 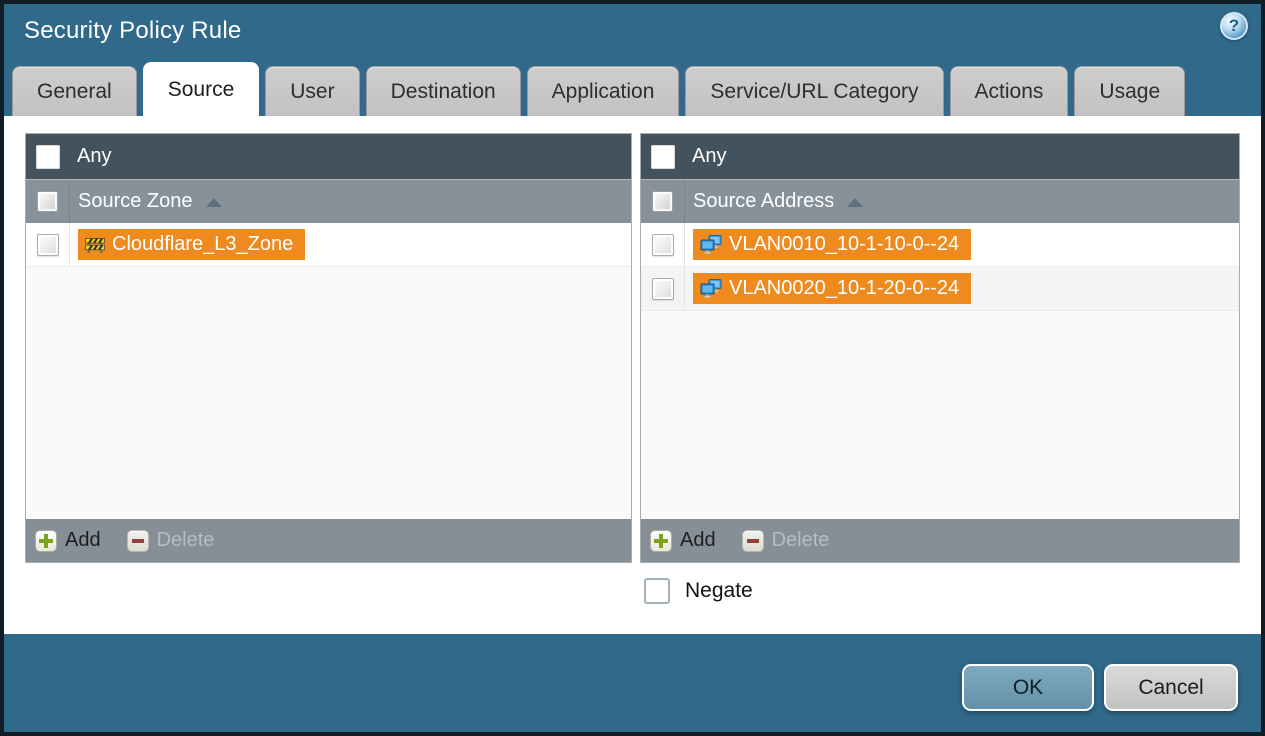 What do you see at coordinates (328, 245) in the screenshot?
I see `source-zone-row: Cloudflare_L3_Zone` at bounding box center [328, 245].